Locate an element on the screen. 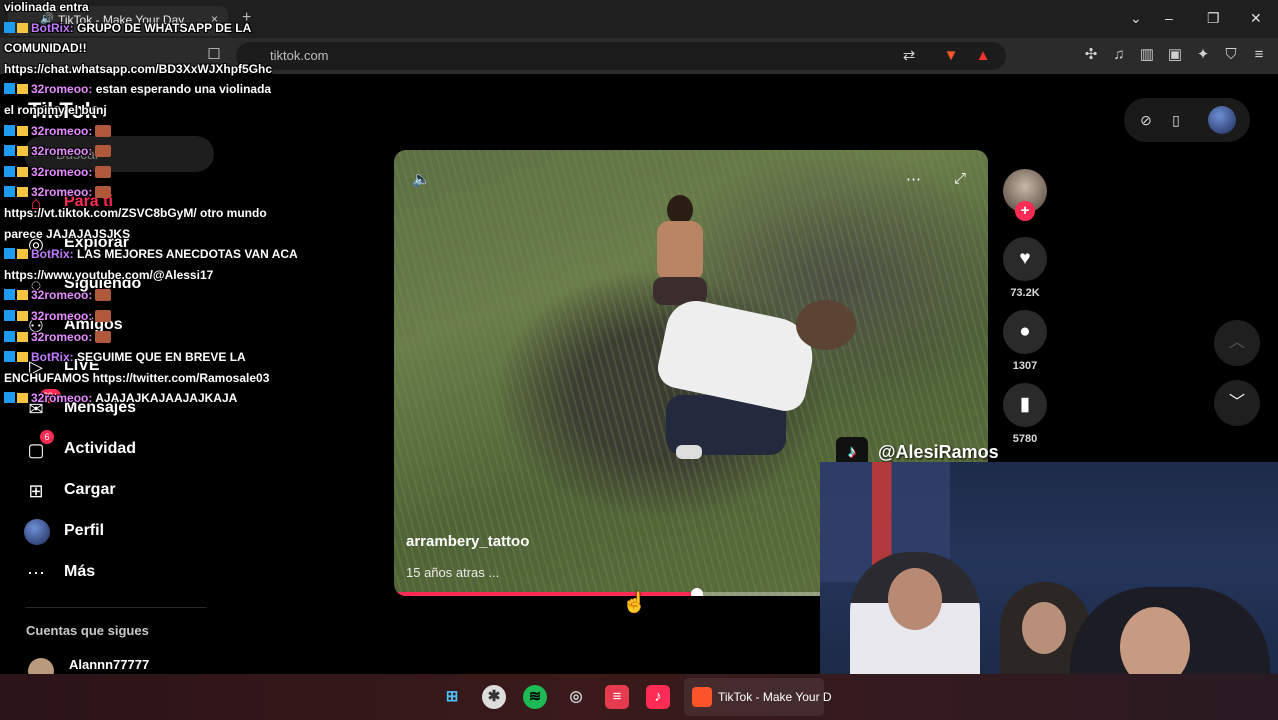 The width and height of the screenshot is (1278, 720). coins-icon: ⊘ is located at coordinates (1146, 120).